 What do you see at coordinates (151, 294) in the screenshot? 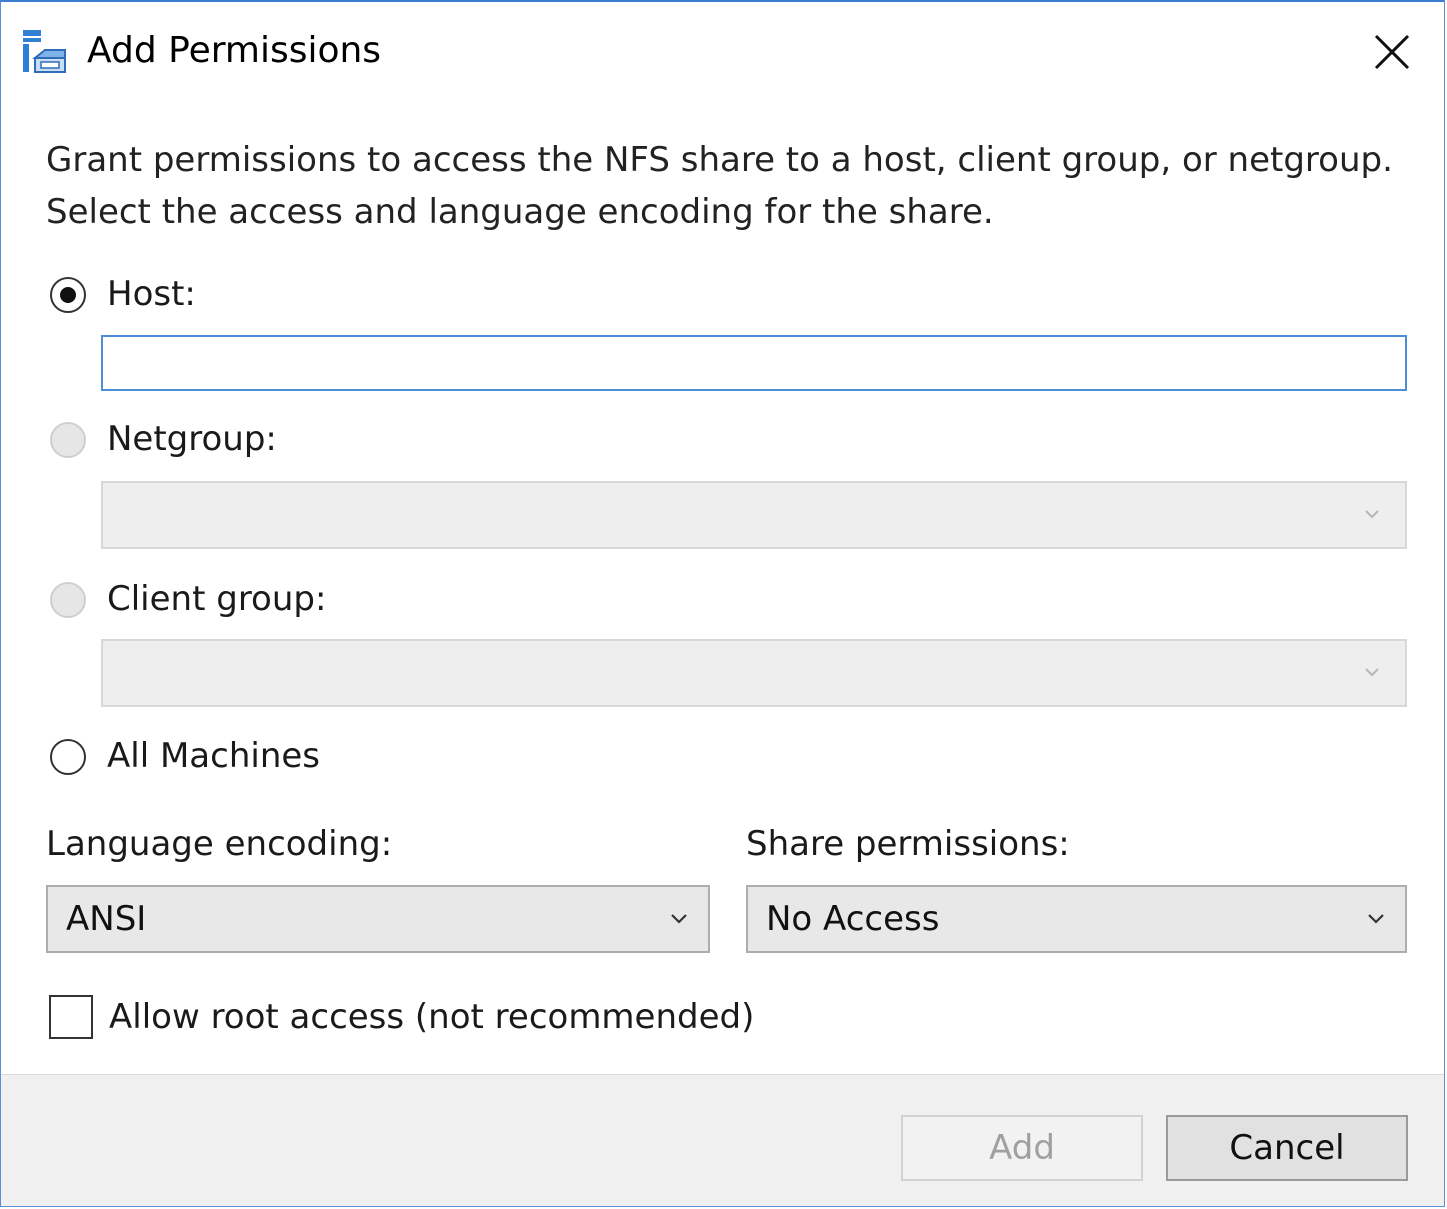
I see `host-label: Host:` at bounding box center [151, 294].